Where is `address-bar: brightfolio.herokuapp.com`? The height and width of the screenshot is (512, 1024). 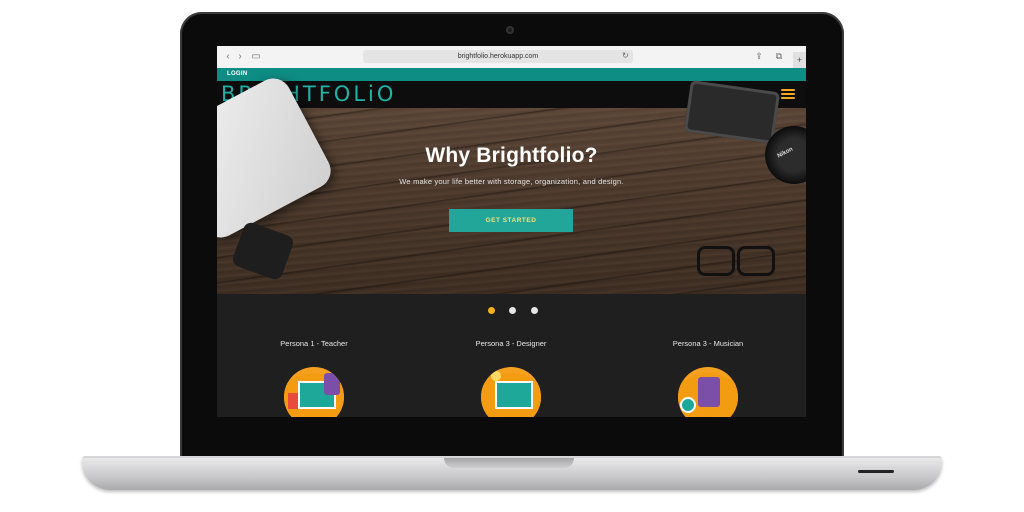
address-bar: brightfolio.herokuapp.com is located at coordinates (498, 56).